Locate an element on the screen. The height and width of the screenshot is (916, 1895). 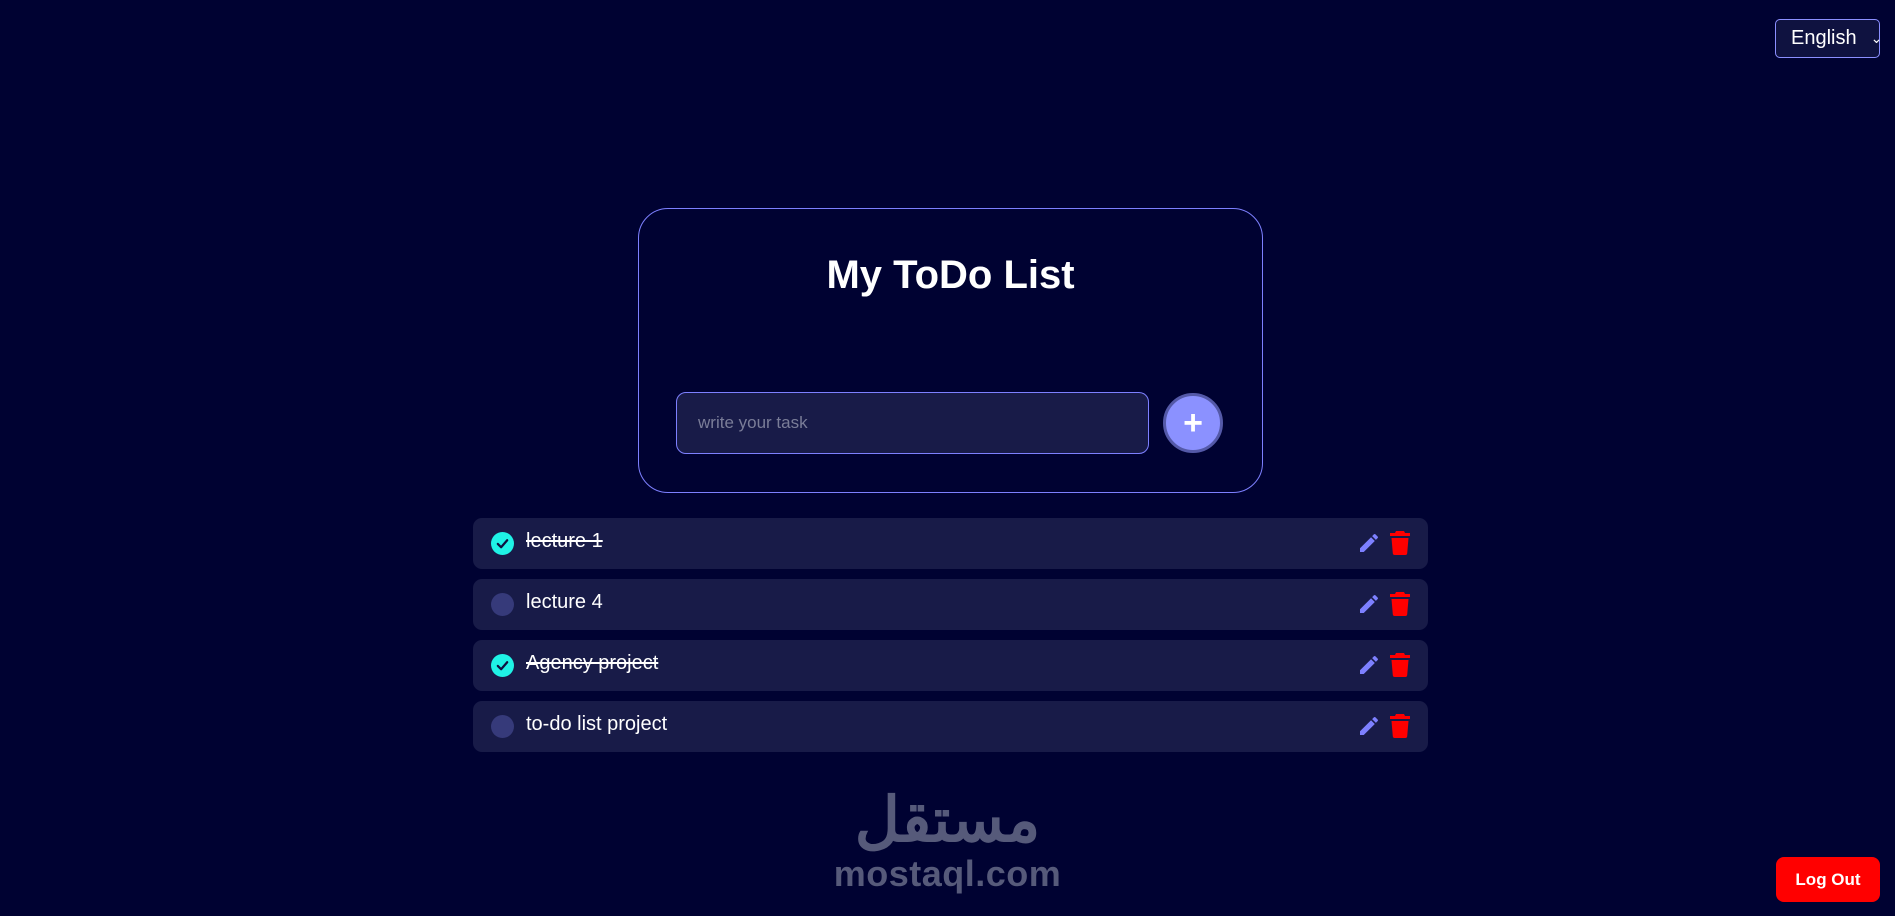
todo-card: My ToDo List + is located at coordinates (950, 350).